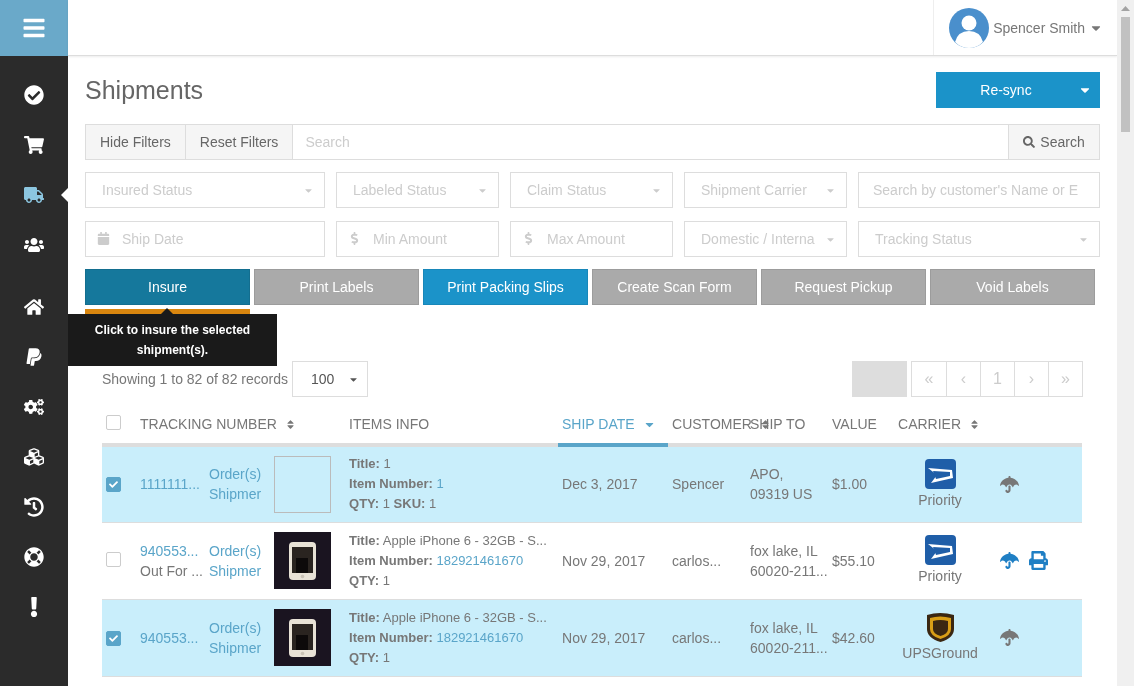 The image size is (1134, 686). Describe the element at coordinates (34, 145) in the screenshot. I see `cart-icon` at that location.